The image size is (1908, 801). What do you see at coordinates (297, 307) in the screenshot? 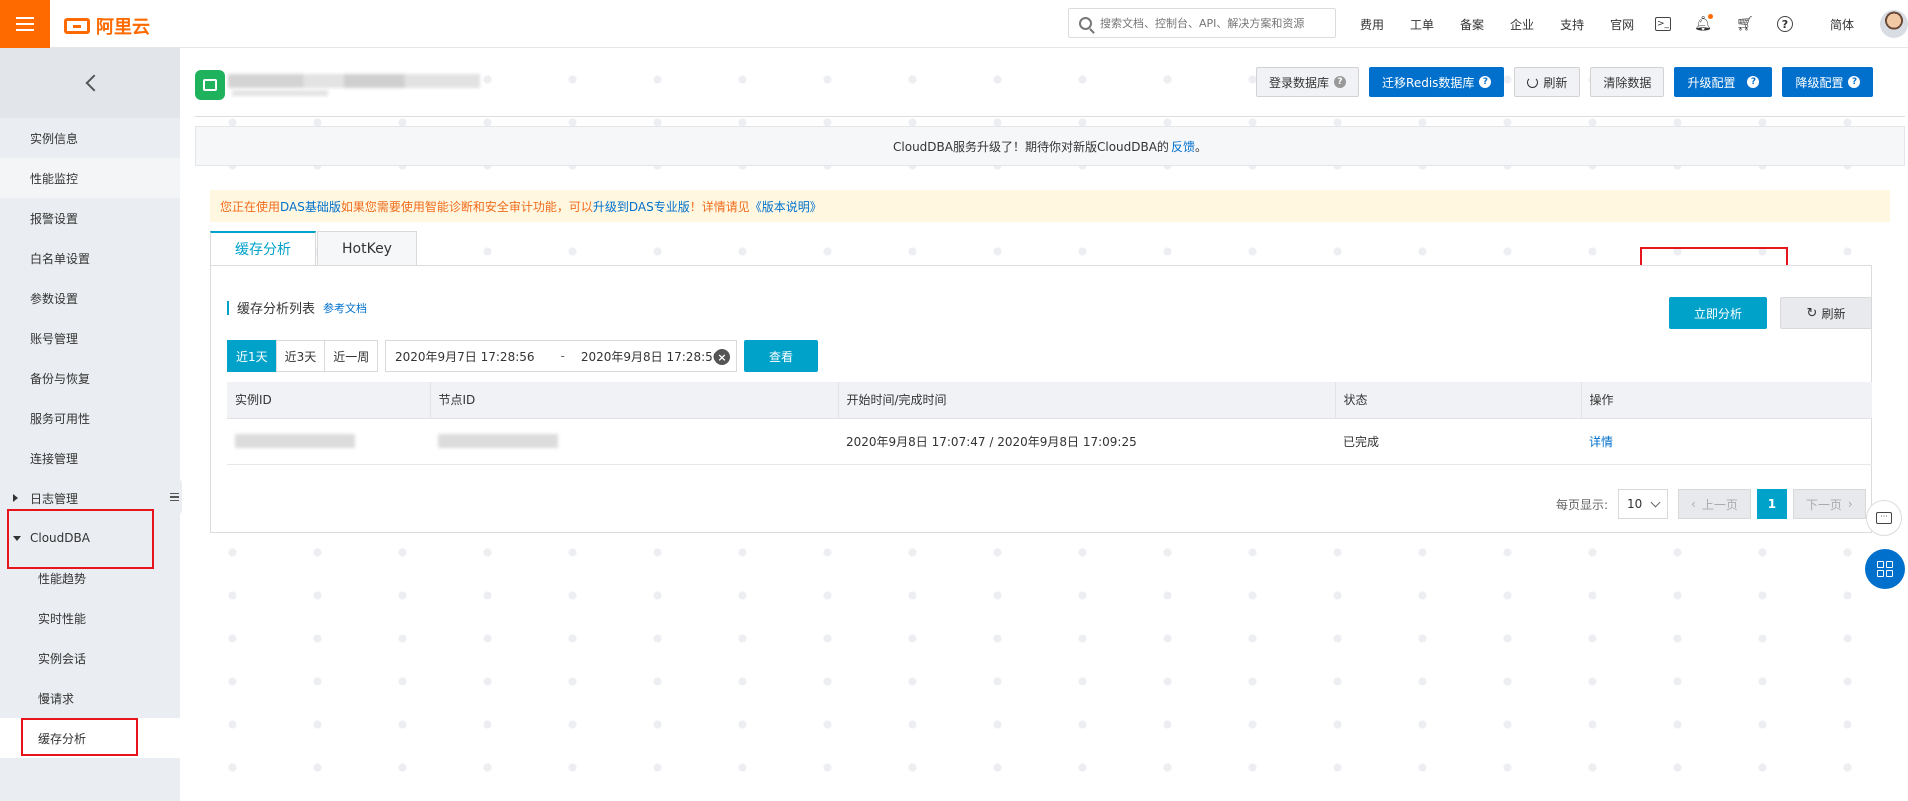
I see `section-title: 缓存分析列表 参考文档` at bounding box center [297, 307].